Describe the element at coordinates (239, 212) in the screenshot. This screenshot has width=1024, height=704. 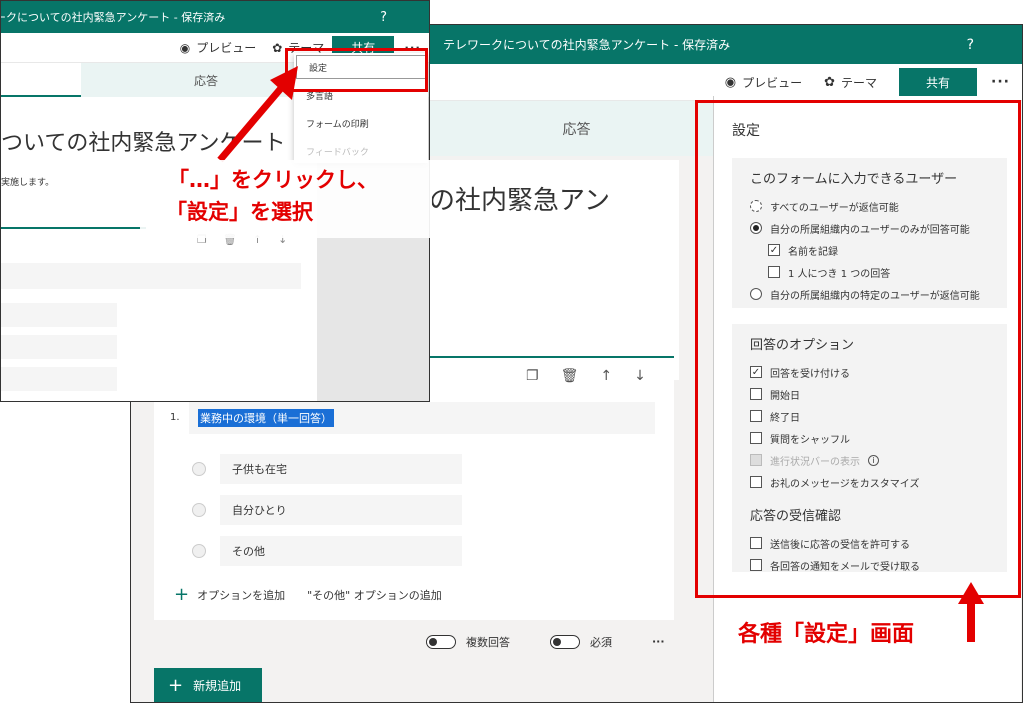
I see `callout-select: 「設定」を選択` at that location.